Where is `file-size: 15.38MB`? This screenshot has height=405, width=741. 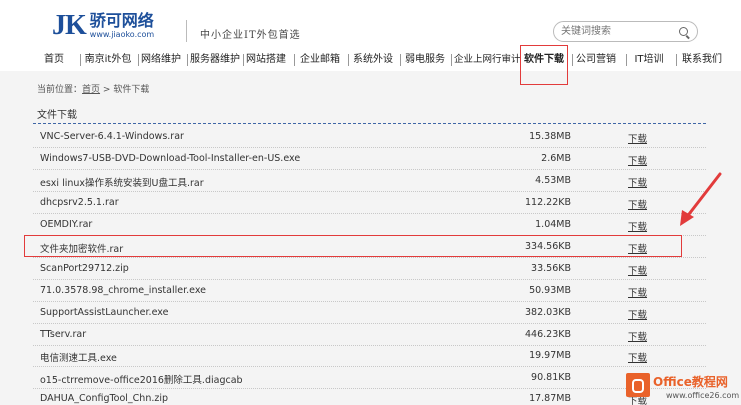 file-size: 15.38MB is located at coordinates (550, 136).